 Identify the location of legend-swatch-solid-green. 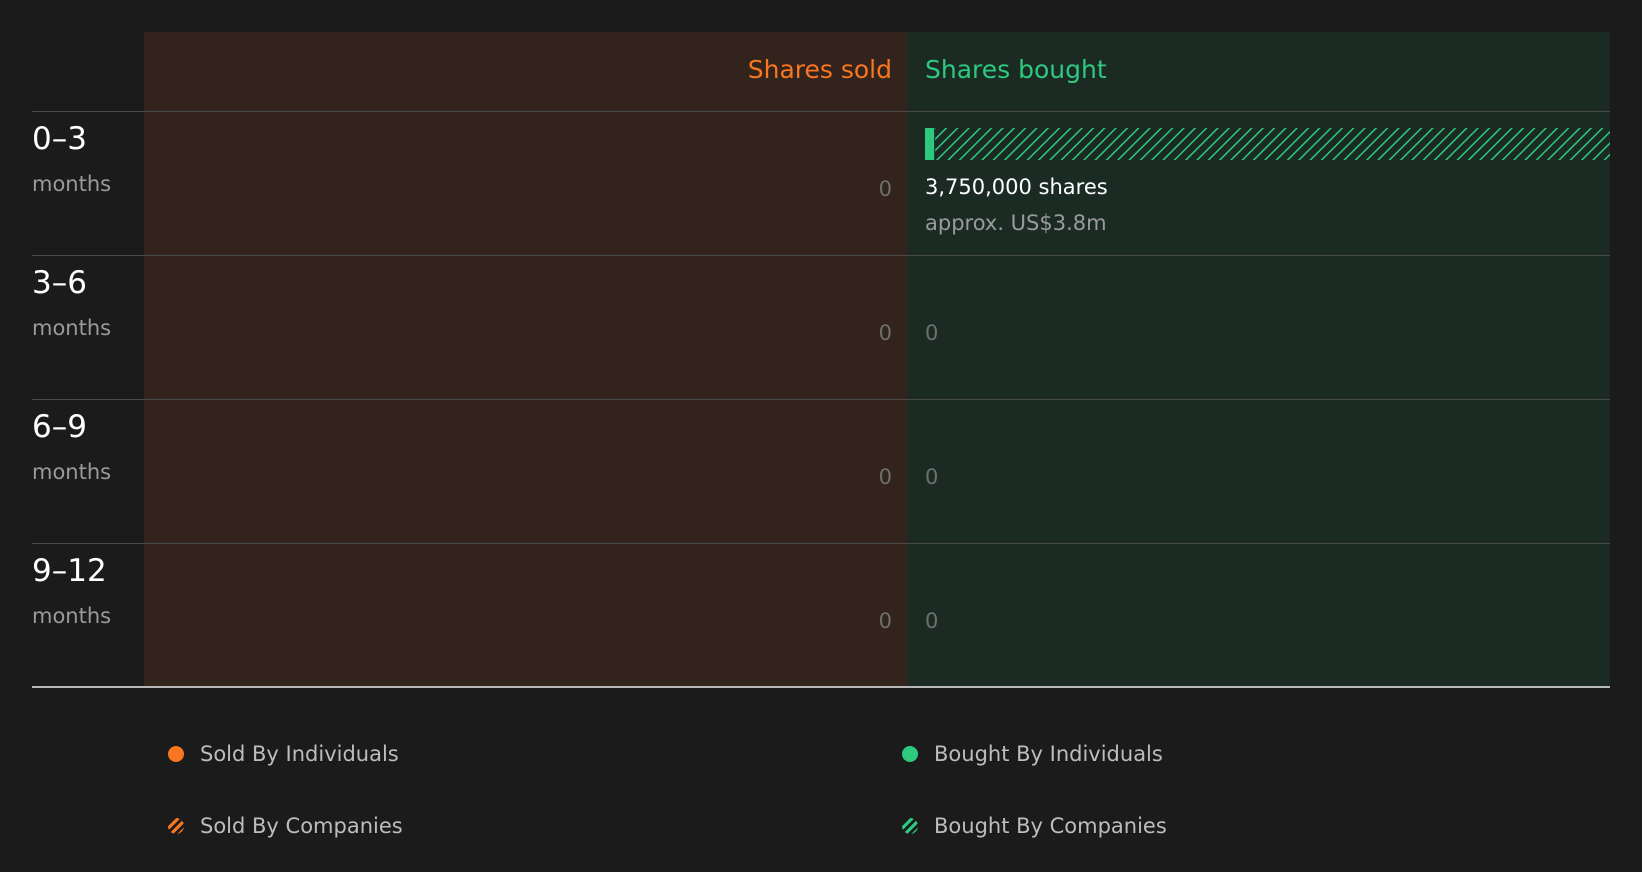
(910, 754).